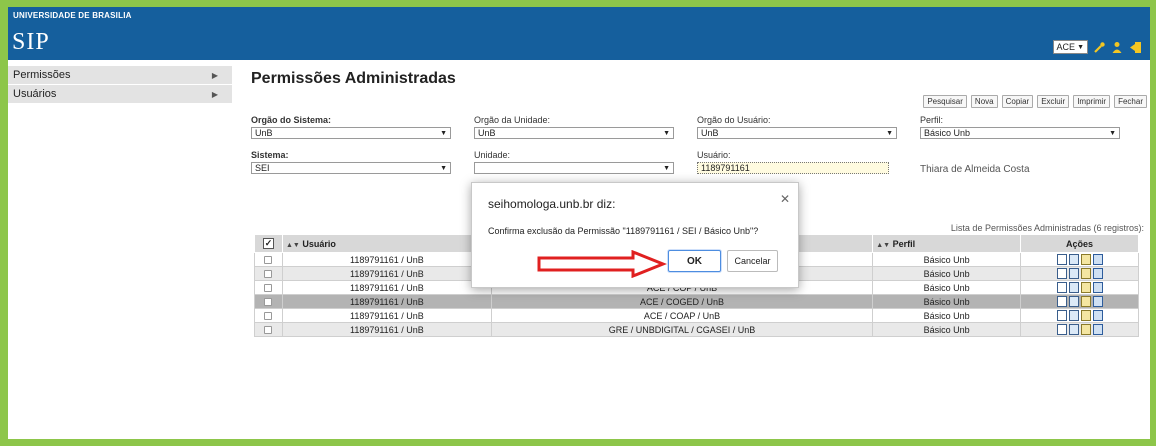 Image resolution: width=1156 pixels, height=446 pixels. Describe the element at coordinates (351, 168) in the screenshot. I see `sistema-select: SEI ▼` at that location.